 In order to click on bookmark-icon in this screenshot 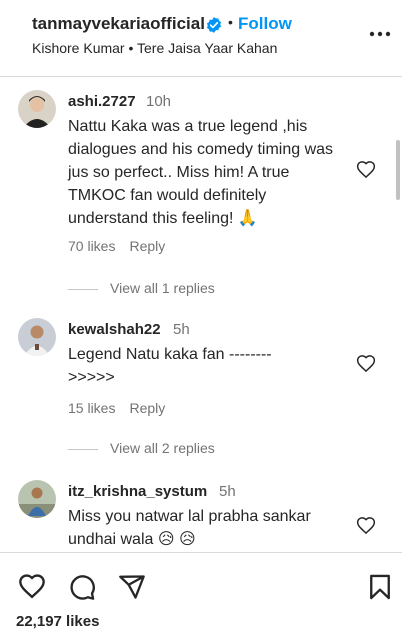, I will do `click(380, 587)`.